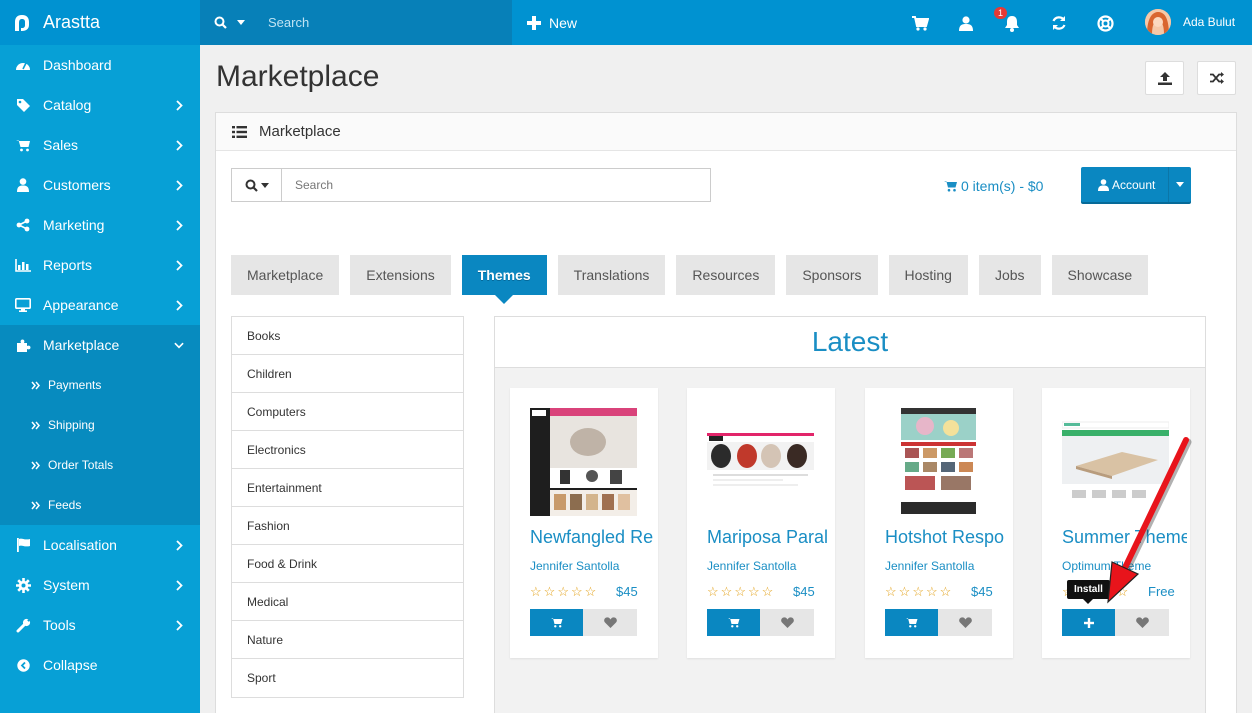  Describe the element at coordinates (23, 265) in the screenshot. I see `bar-chart-icon` at that location.